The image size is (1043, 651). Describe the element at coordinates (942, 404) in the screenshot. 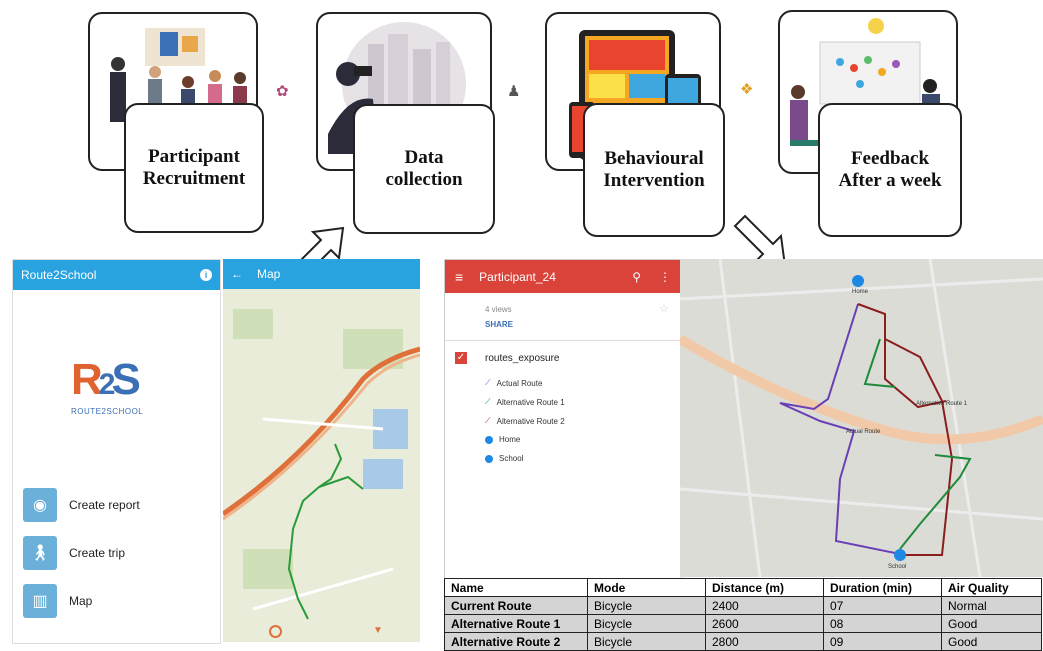

I see `map-label-alt1: Alternative Route 1` at that location.